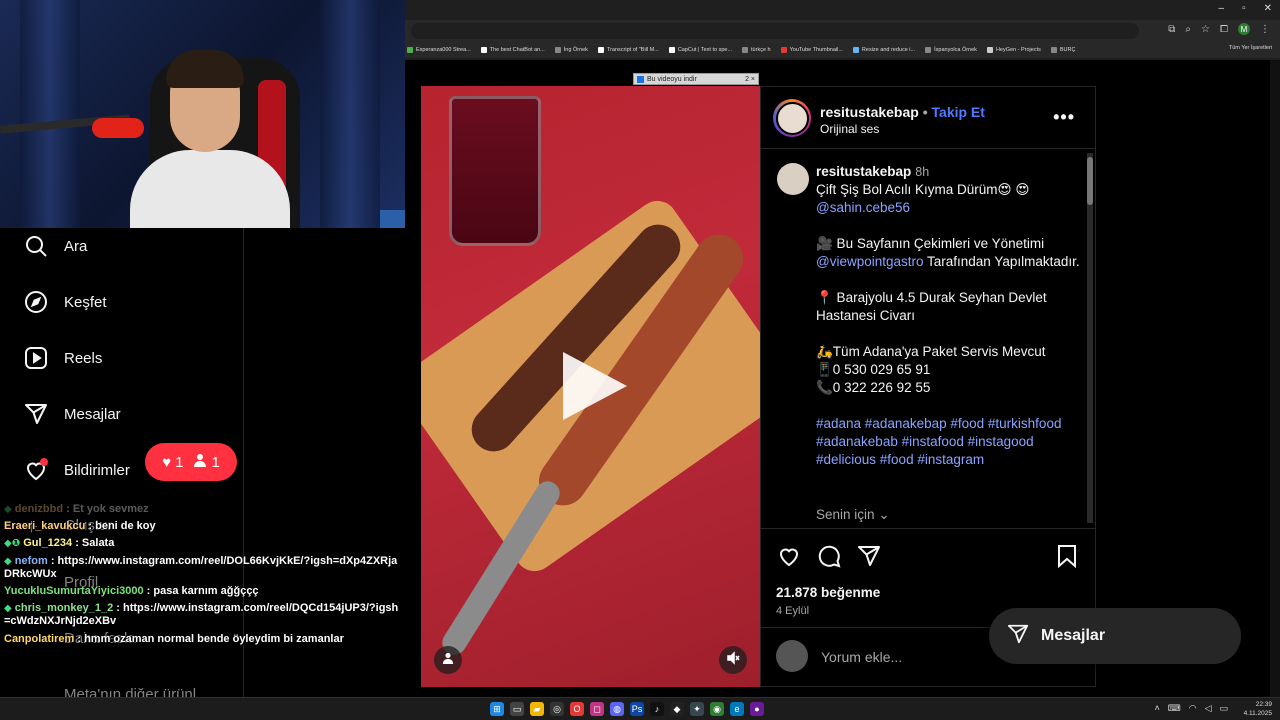 This screenshot has width=1280, height=720. I want to click on all-bookmarks-link: Tüm Yer İşaretleri, so click(1250, 48).